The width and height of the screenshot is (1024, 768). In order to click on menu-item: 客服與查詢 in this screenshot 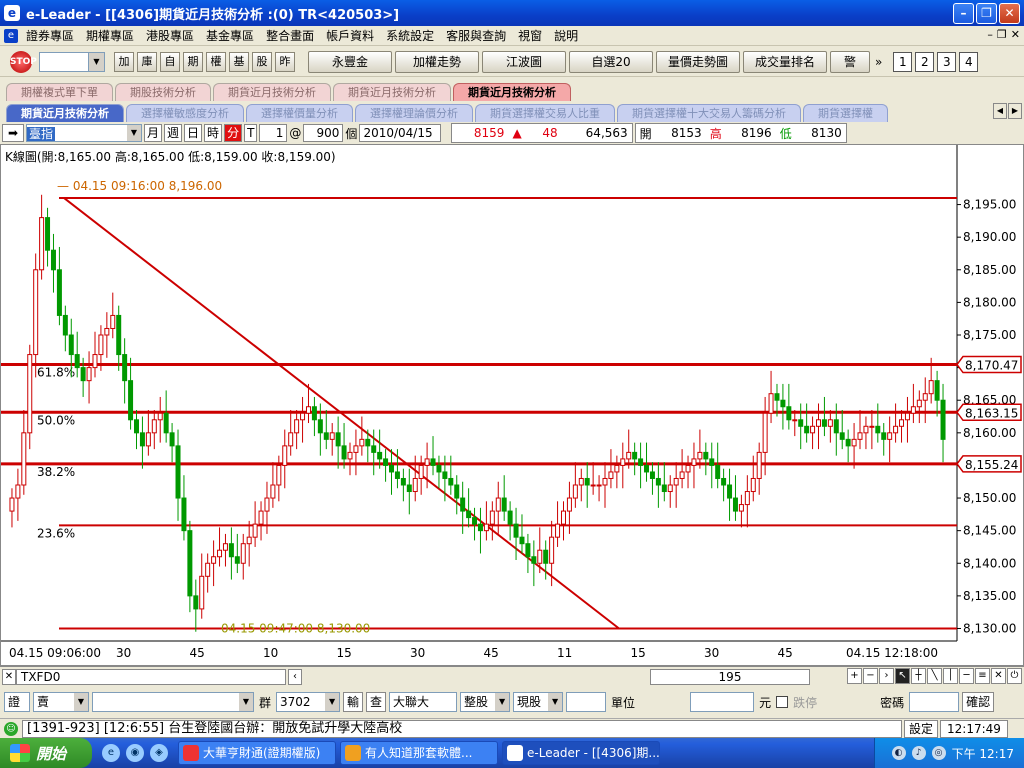, I will do `click(476, 35)`.